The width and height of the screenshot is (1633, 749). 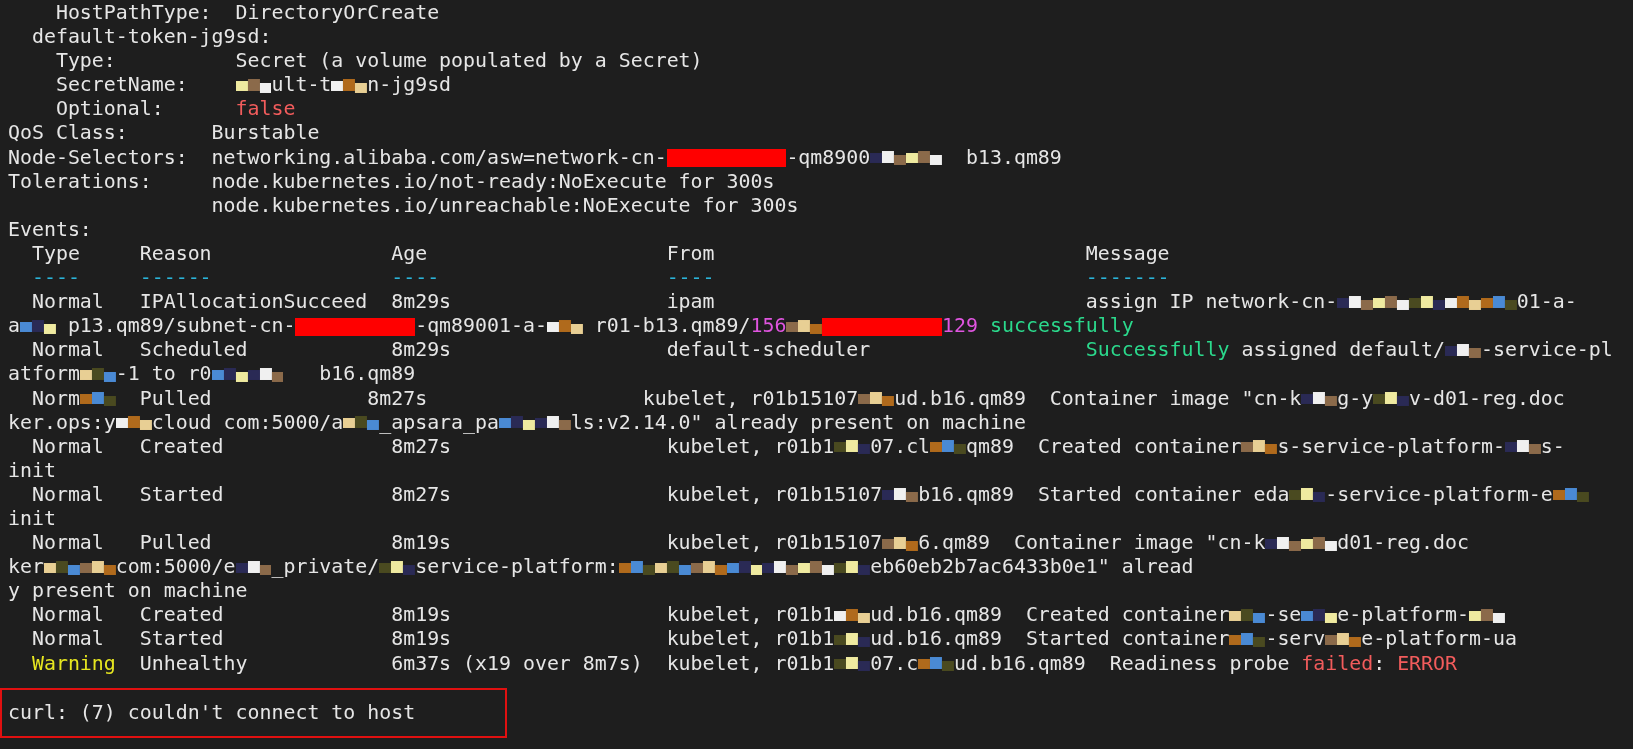 I want to click on terminal-text: service-platform:, so click(x=517, y=567).